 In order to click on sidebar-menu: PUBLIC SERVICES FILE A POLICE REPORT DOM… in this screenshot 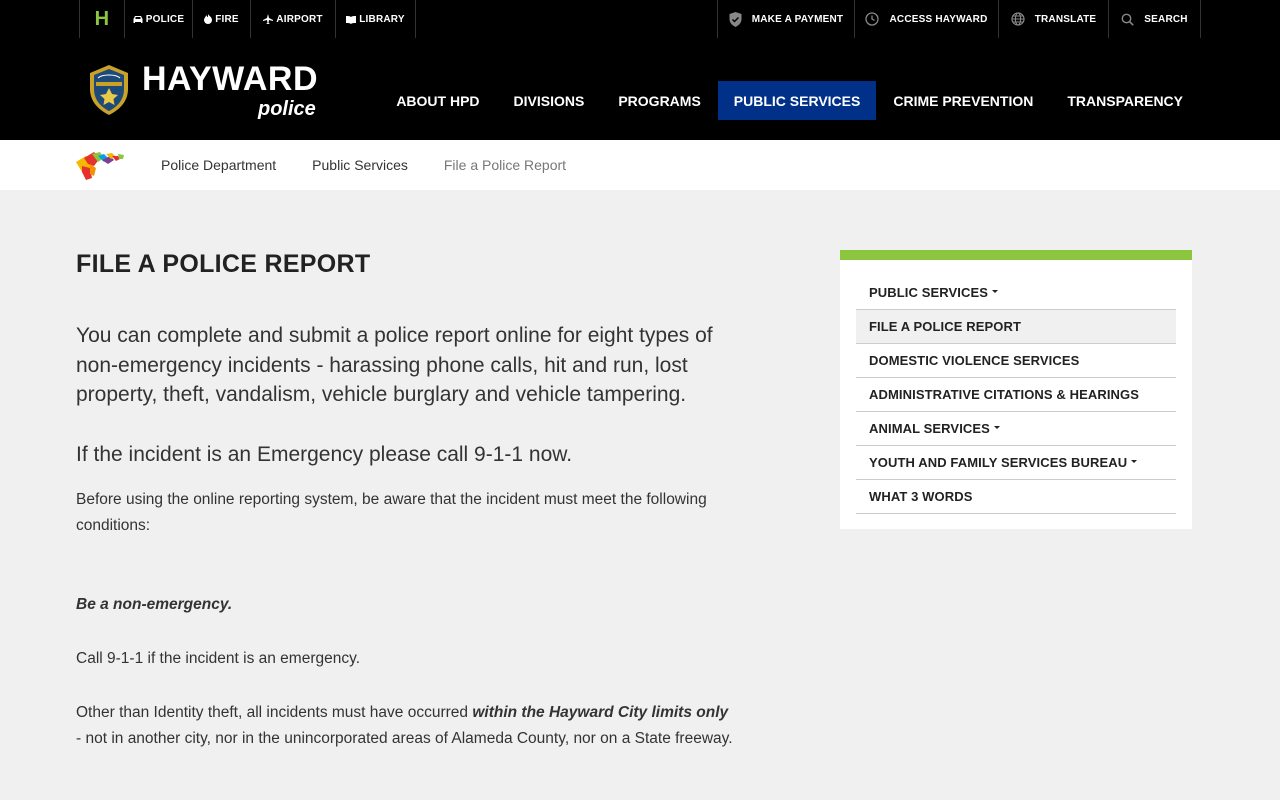, I will do `click(1016, 389)`.